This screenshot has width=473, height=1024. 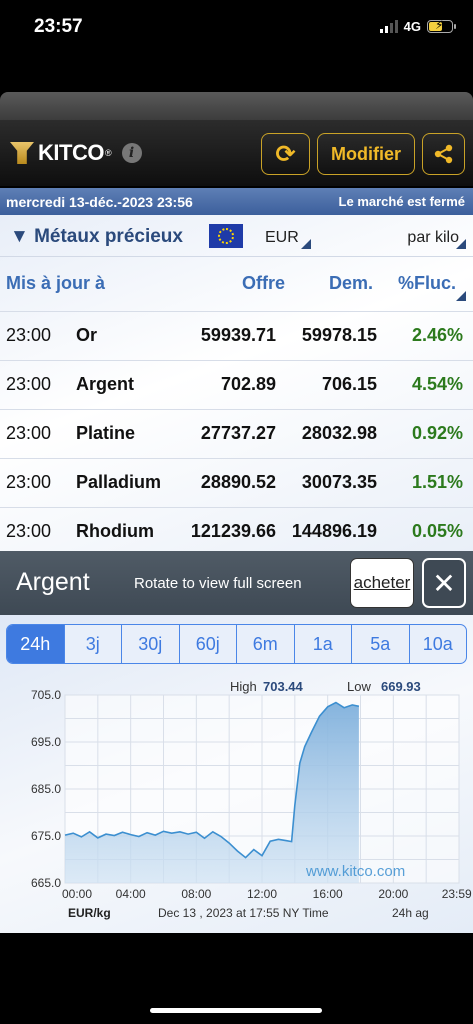 I want to click on network-label: 4G, so click(x=412, y=26).